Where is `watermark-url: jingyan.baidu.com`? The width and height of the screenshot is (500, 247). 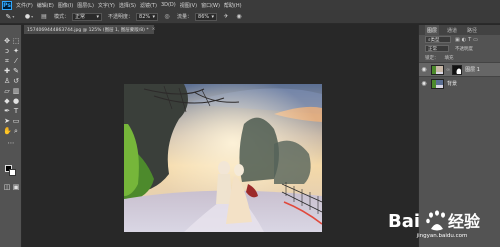 watermark-url: jingyan.baidu.com is located at coordinates (442, 236).